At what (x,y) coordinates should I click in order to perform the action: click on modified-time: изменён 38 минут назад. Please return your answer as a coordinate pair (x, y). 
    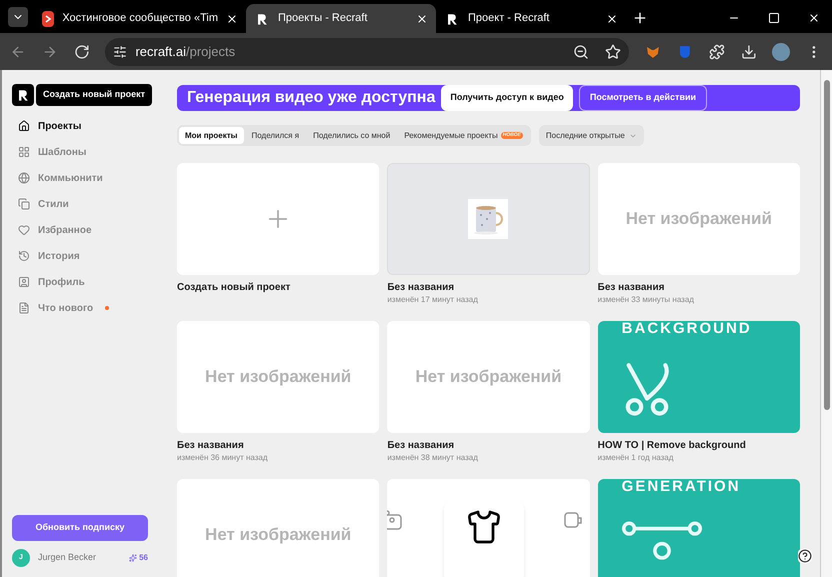
    Looking at the image, I should click on (433, 458).